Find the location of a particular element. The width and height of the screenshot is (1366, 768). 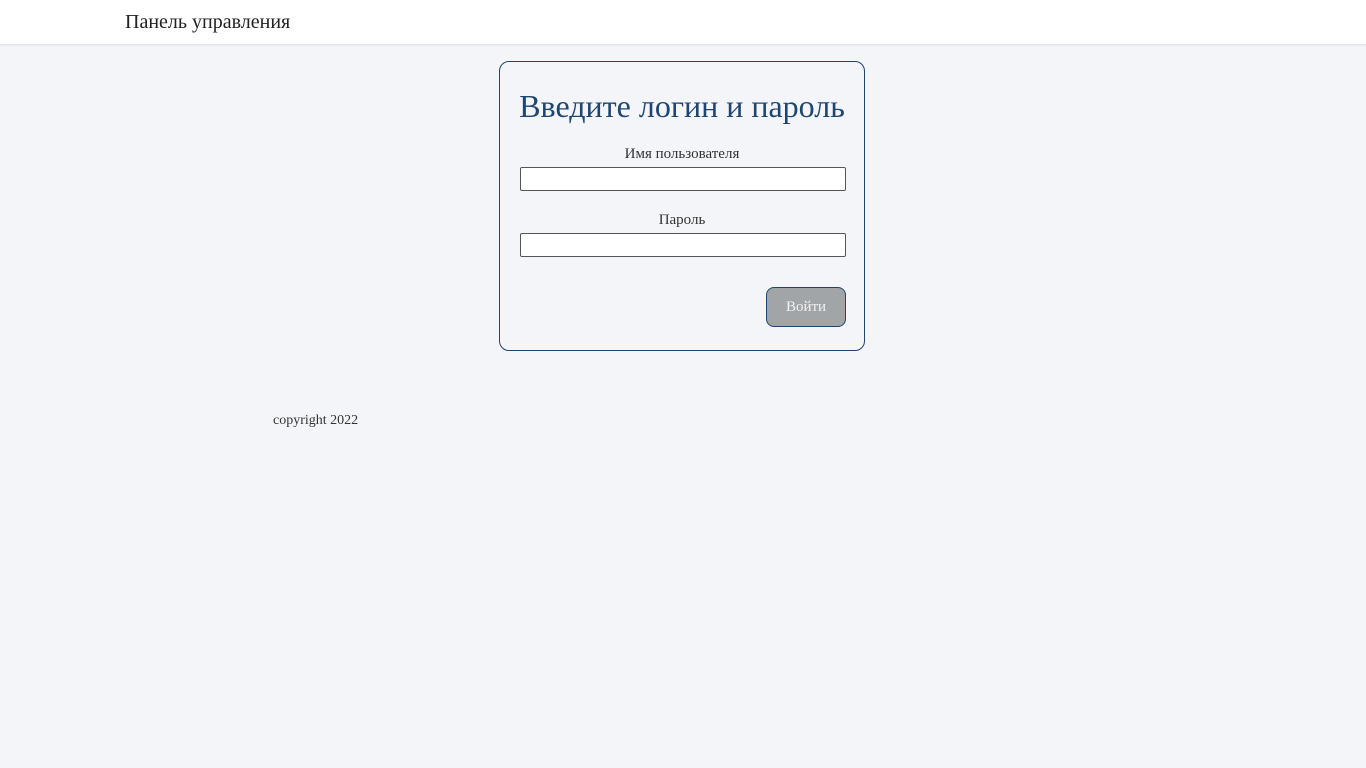

login-title: Введите логин и пароль is located at coordinates (682, 106).